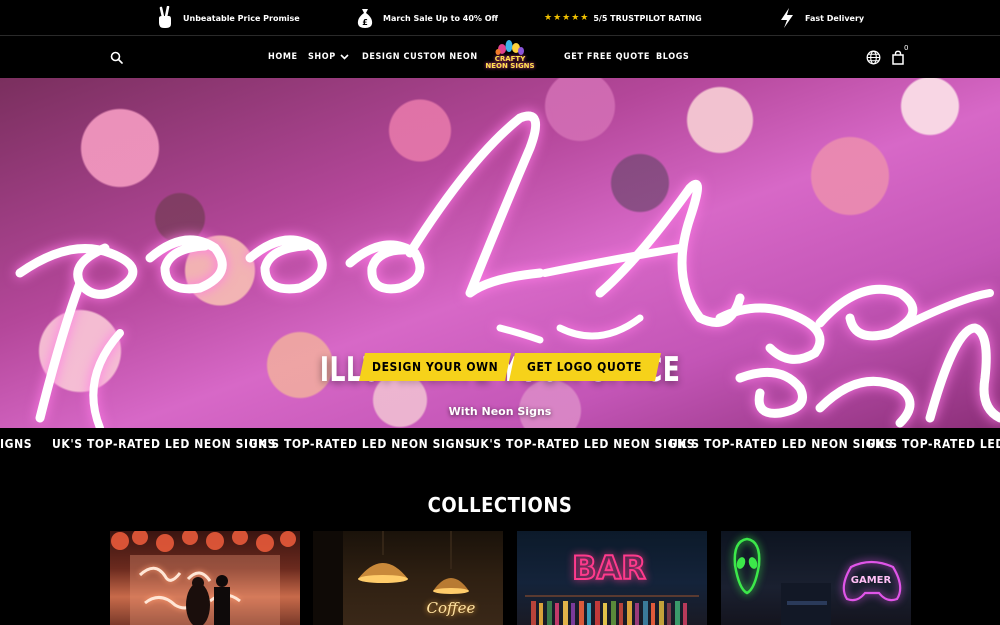 Image resolution: width=1000 pixels, height=625 pixels. I want to click on peace-hand-icon, so click(165, 18).